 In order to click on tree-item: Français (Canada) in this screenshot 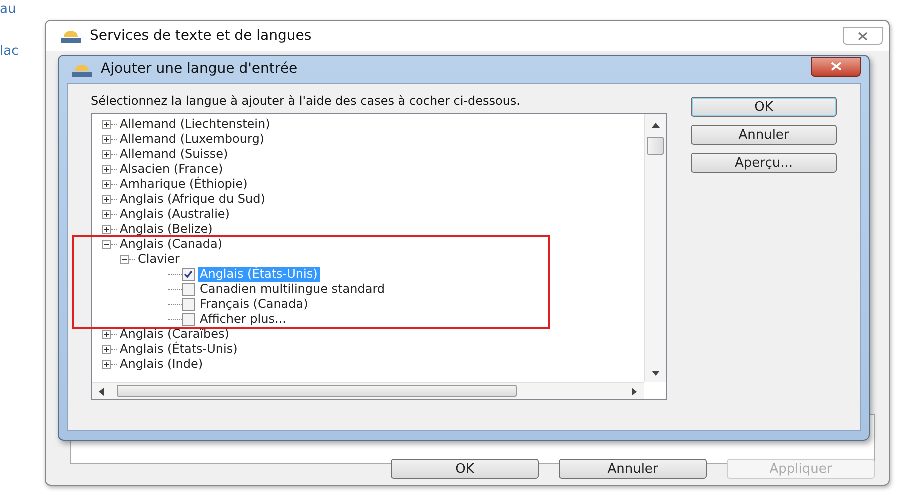, I will do `click(254, 304)`.